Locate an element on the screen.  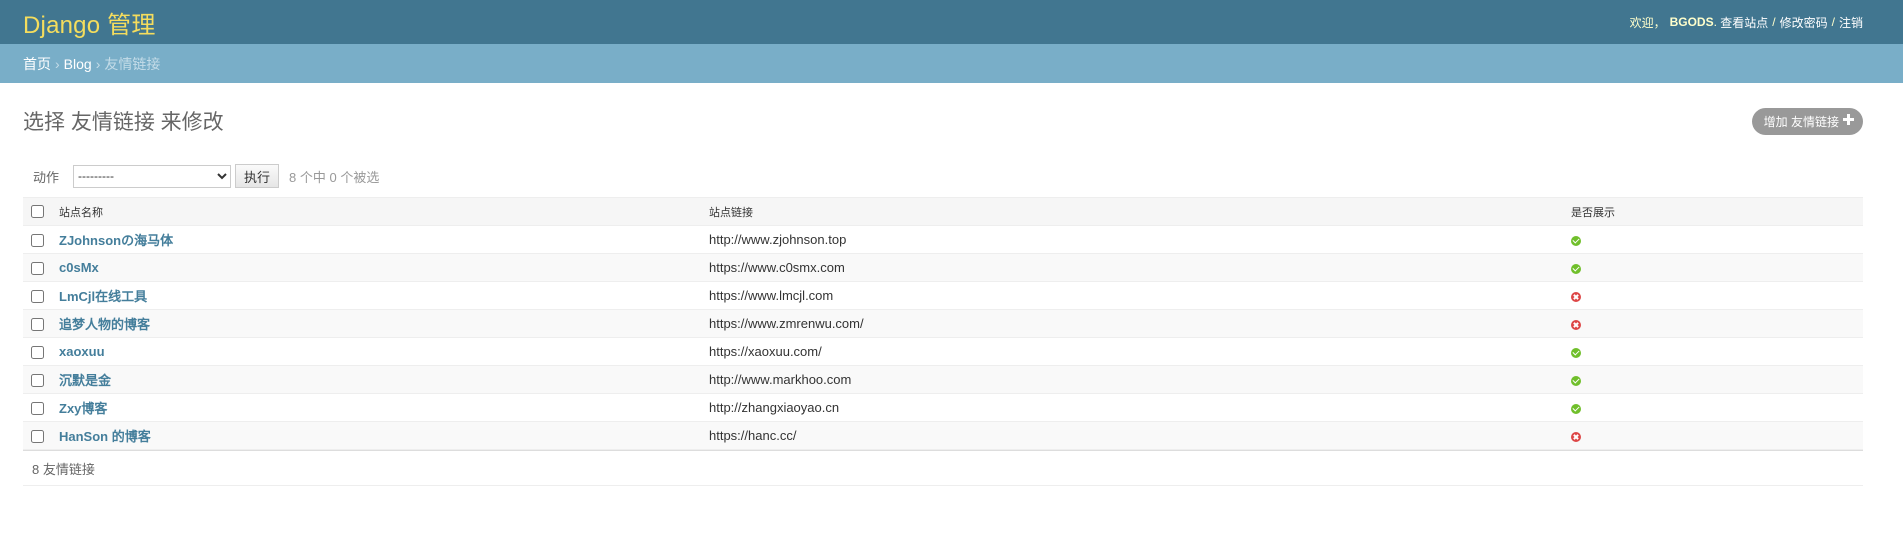
table-row: ZJohnsonの海马体 http://www.zjohnson.top is located at coordinates (943, 239).